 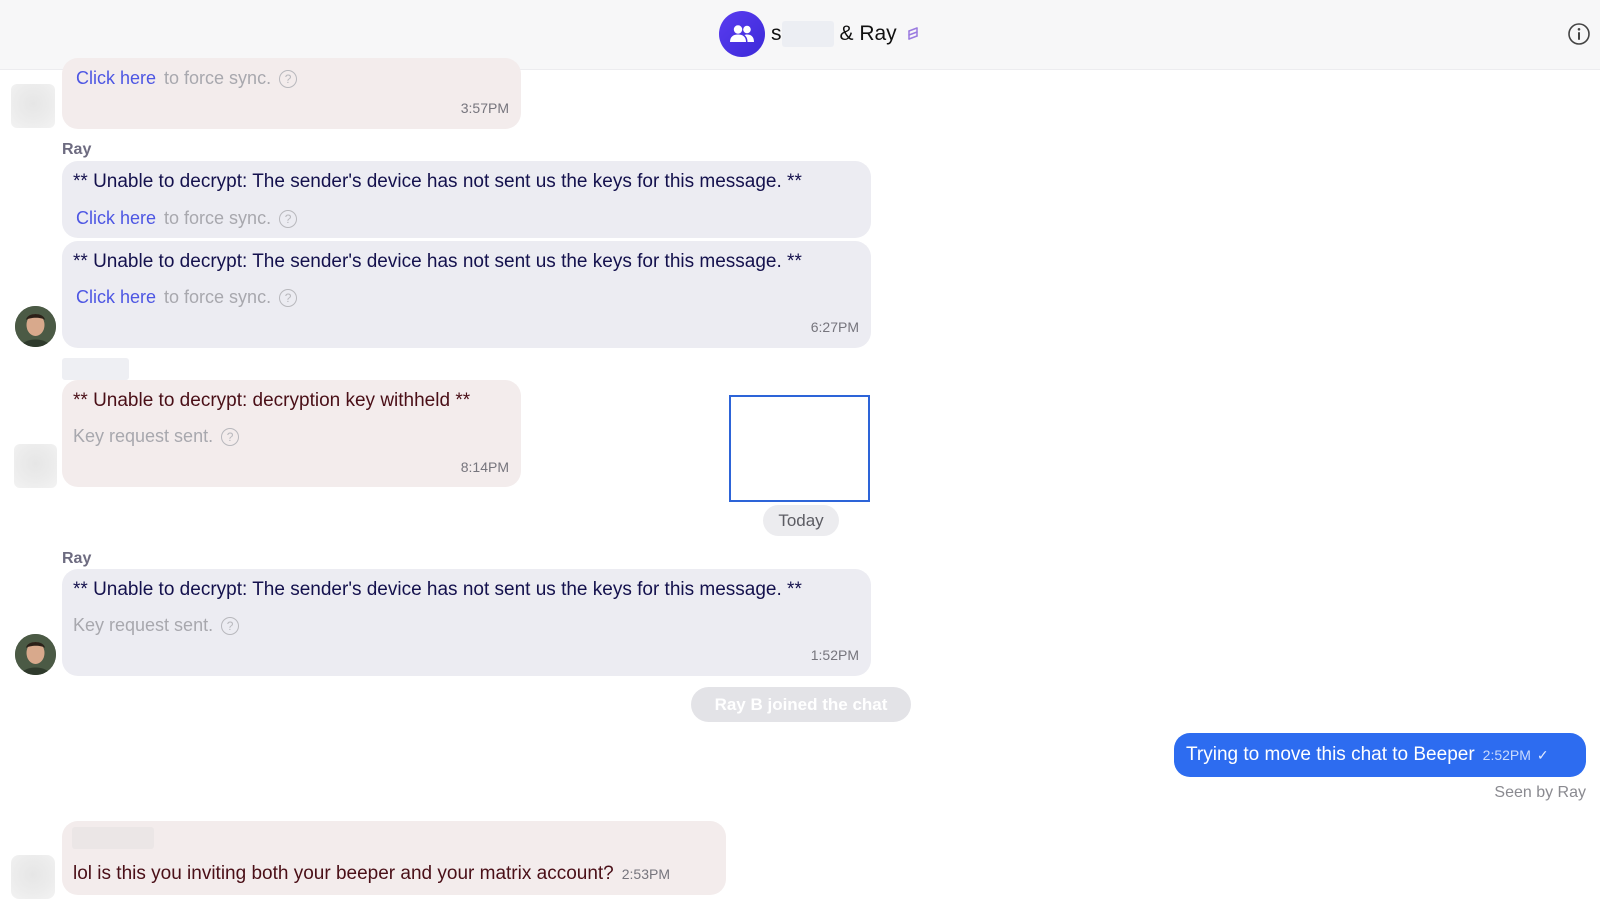 What do you see at coordinates (801, 520) in the screenshot?
I see `day-divider: Today` at bounding box center [801, 520].